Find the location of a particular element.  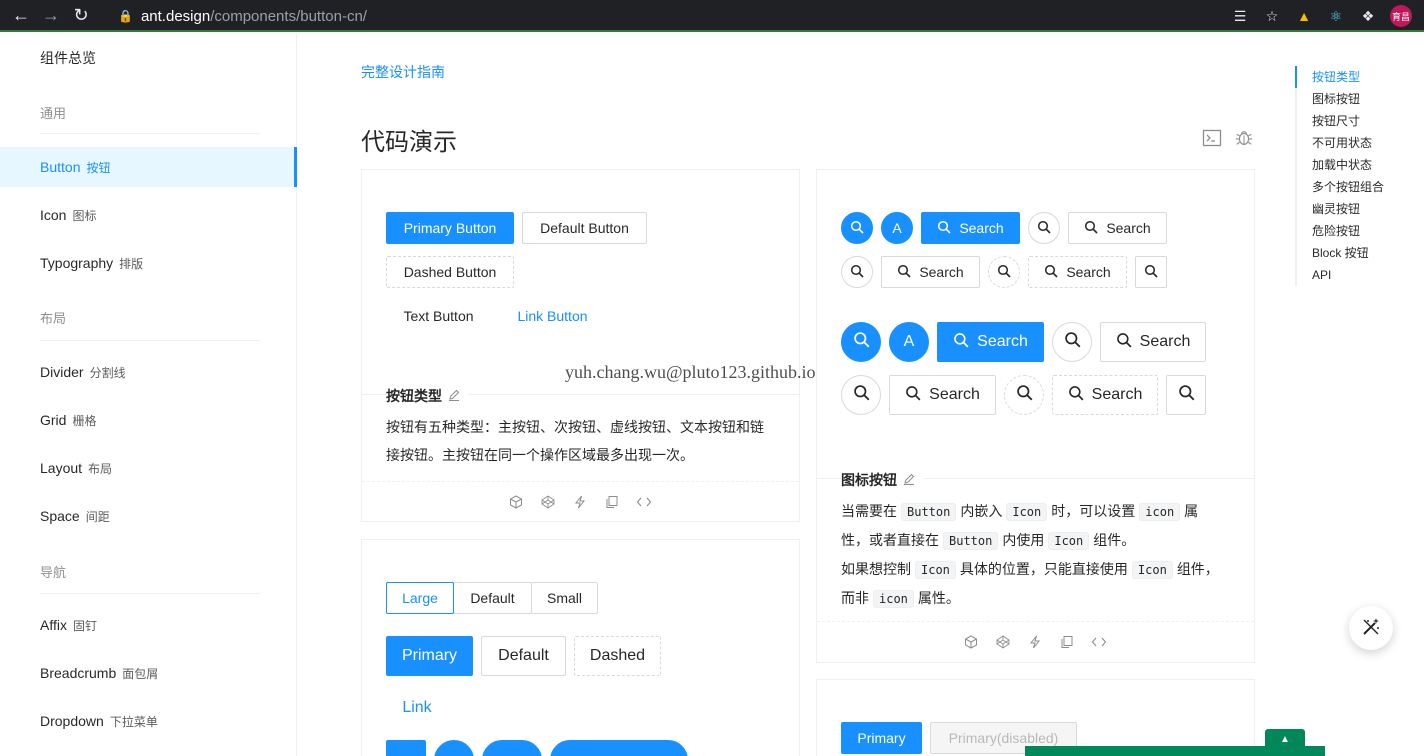

link-button: Link Button is located at coordinates (552, 316).